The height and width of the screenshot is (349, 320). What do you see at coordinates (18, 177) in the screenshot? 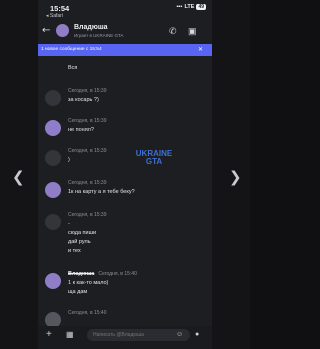
I see `chevron-left-icon: ❮` at bounding box center [18, 177].